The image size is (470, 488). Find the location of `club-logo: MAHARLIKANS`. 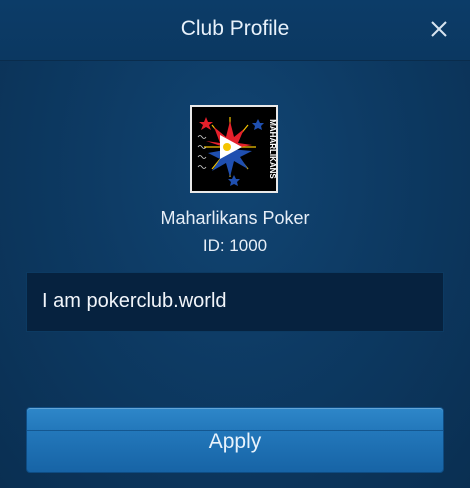

club-logo: MAHARLIKANS is located at coordinates (234, 149).